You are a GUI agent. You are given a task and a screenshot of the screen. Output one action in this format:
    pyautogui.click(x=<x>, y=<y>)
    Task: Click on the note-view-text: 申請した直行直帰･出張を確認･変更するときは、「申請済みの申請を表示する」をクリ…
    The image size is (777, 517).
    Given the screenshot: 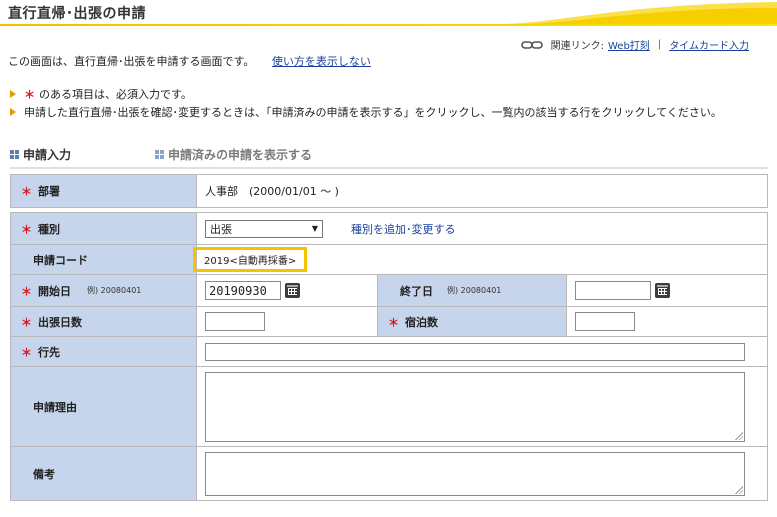 What is the action you would take?
    pyautogui.click(x=373, y=112)
    